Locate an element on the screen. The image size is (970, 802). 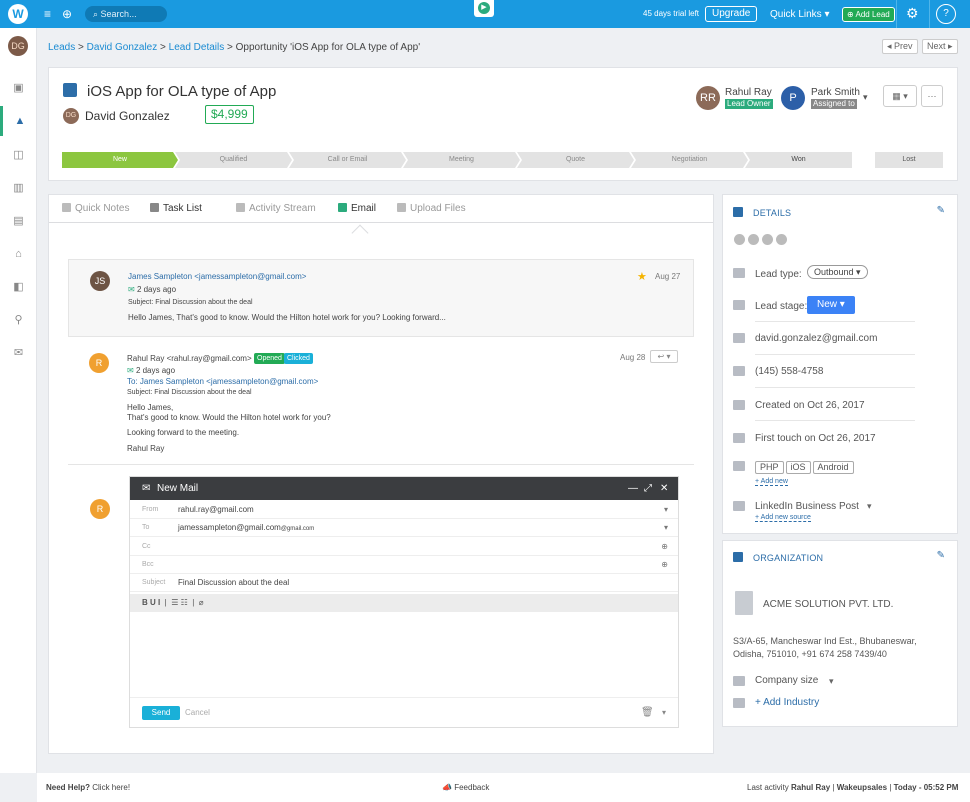
deal-amount: $4,999 is located at coordinates (229, 114).